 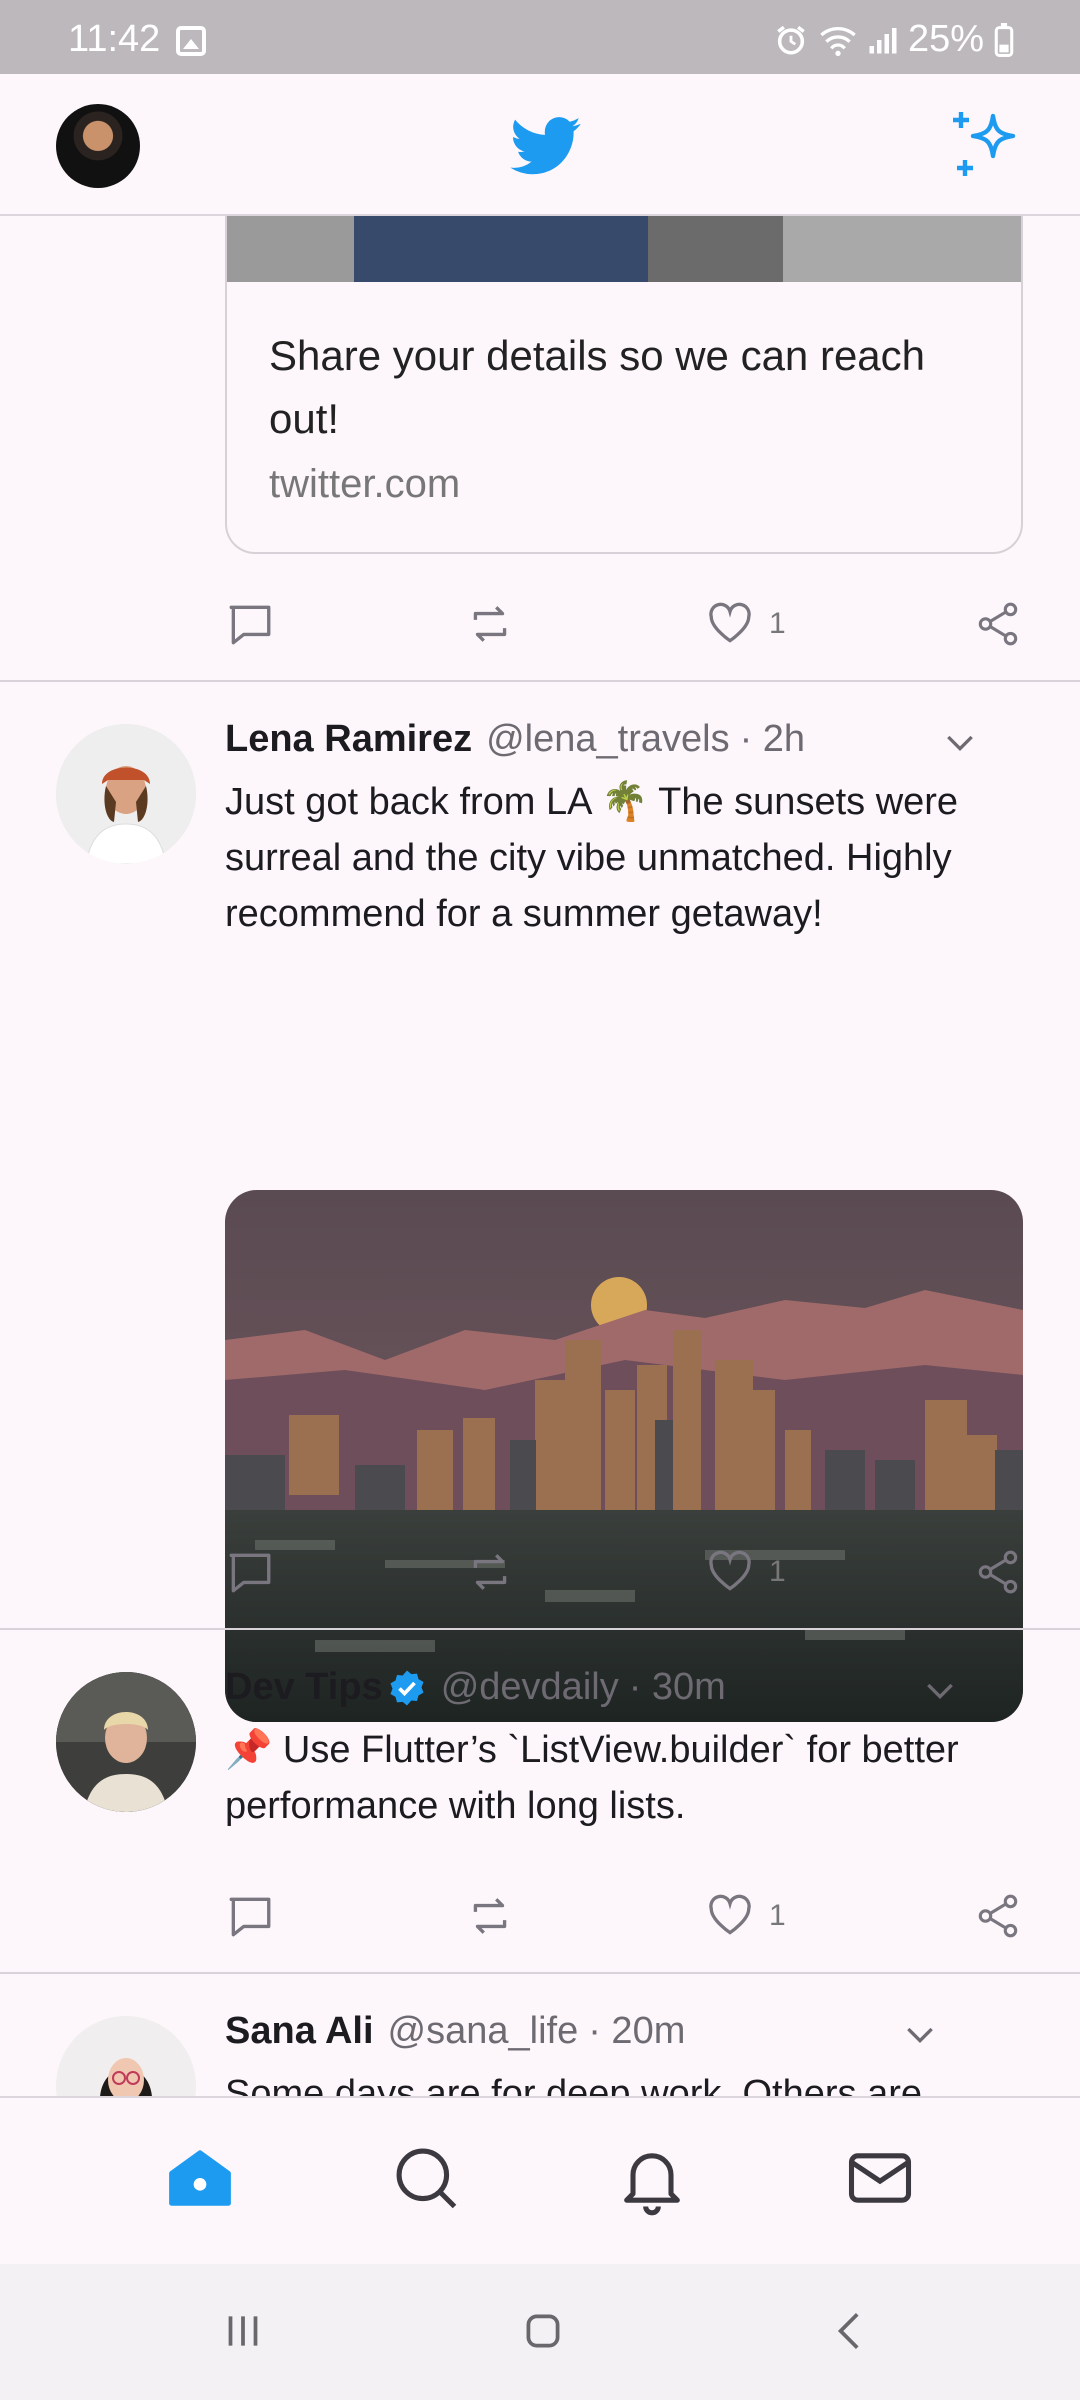 I want to click on search-icon, so click(x=426, y=2178).